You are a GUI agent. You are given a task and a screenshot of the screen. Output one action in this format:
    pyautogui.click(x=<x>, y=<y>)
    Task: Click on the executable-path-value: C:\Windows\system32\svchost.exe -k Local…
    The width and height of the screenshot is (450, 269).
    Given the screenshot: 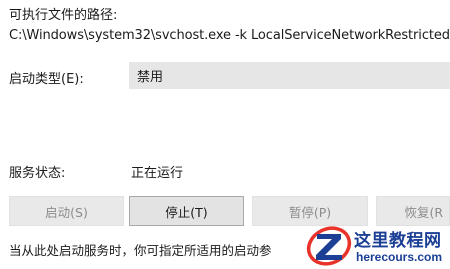 What is the action you would take?
    pyautogui.click(x=229, y=35)
    